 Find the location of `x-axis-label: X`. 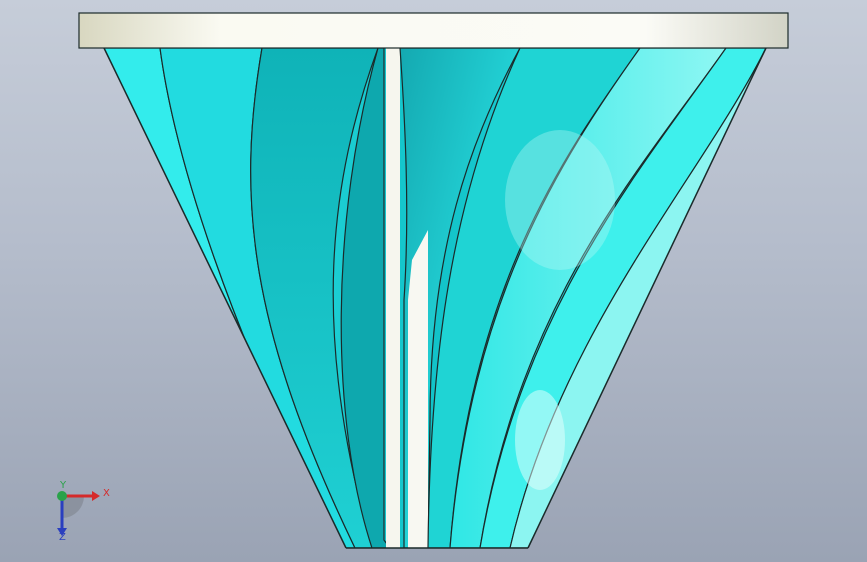

x-axis-label: X is located at coordinates (106, 493).